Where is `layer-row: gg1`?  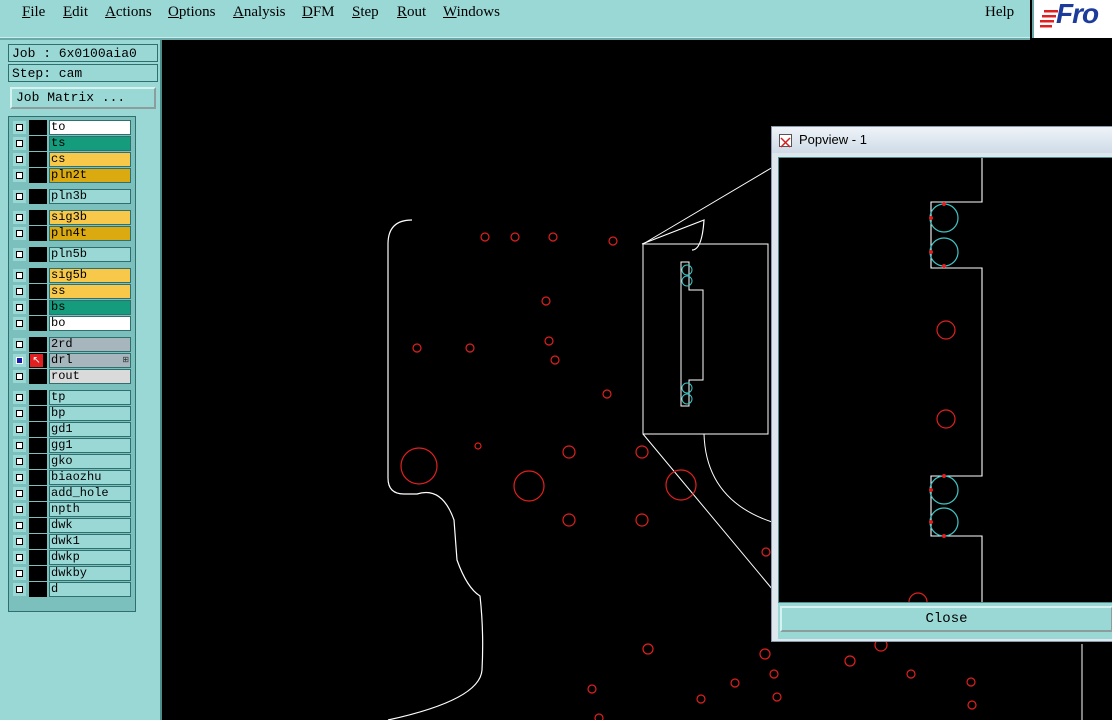
layer-row: gg1 is located at coordinates (71, 445).